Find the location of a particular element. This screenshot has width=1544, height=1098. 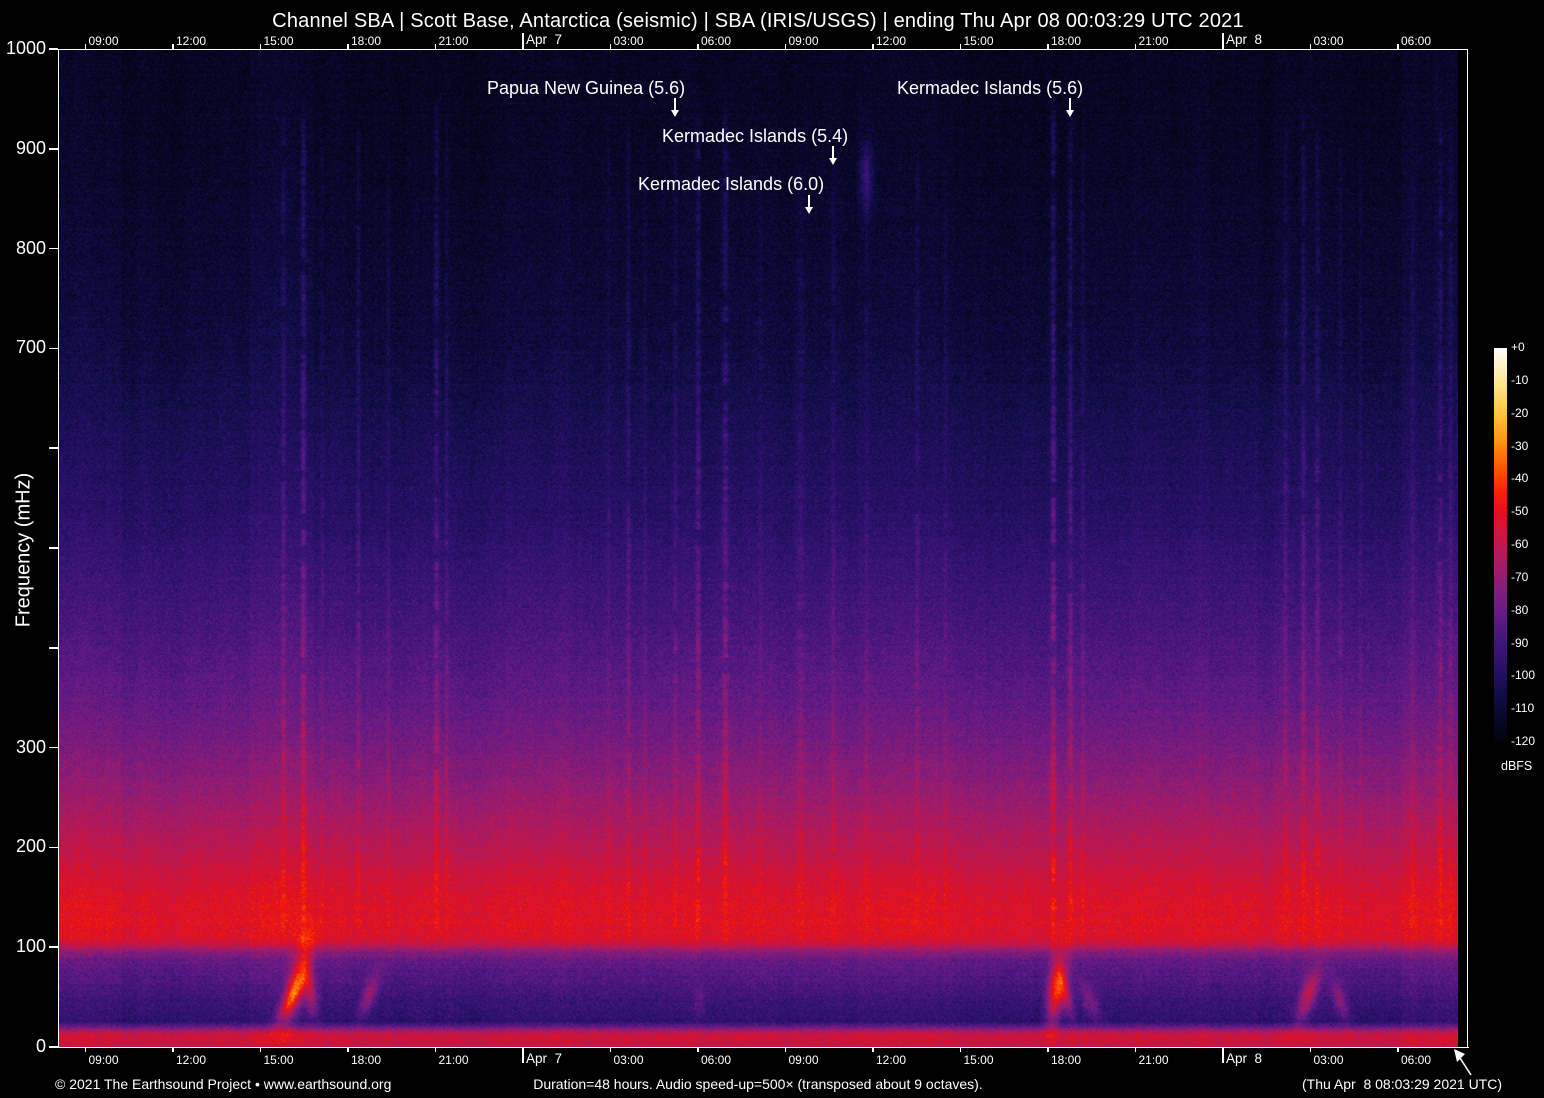

colorbar-tick-label: -110 is located at coordinates (1523, 708).